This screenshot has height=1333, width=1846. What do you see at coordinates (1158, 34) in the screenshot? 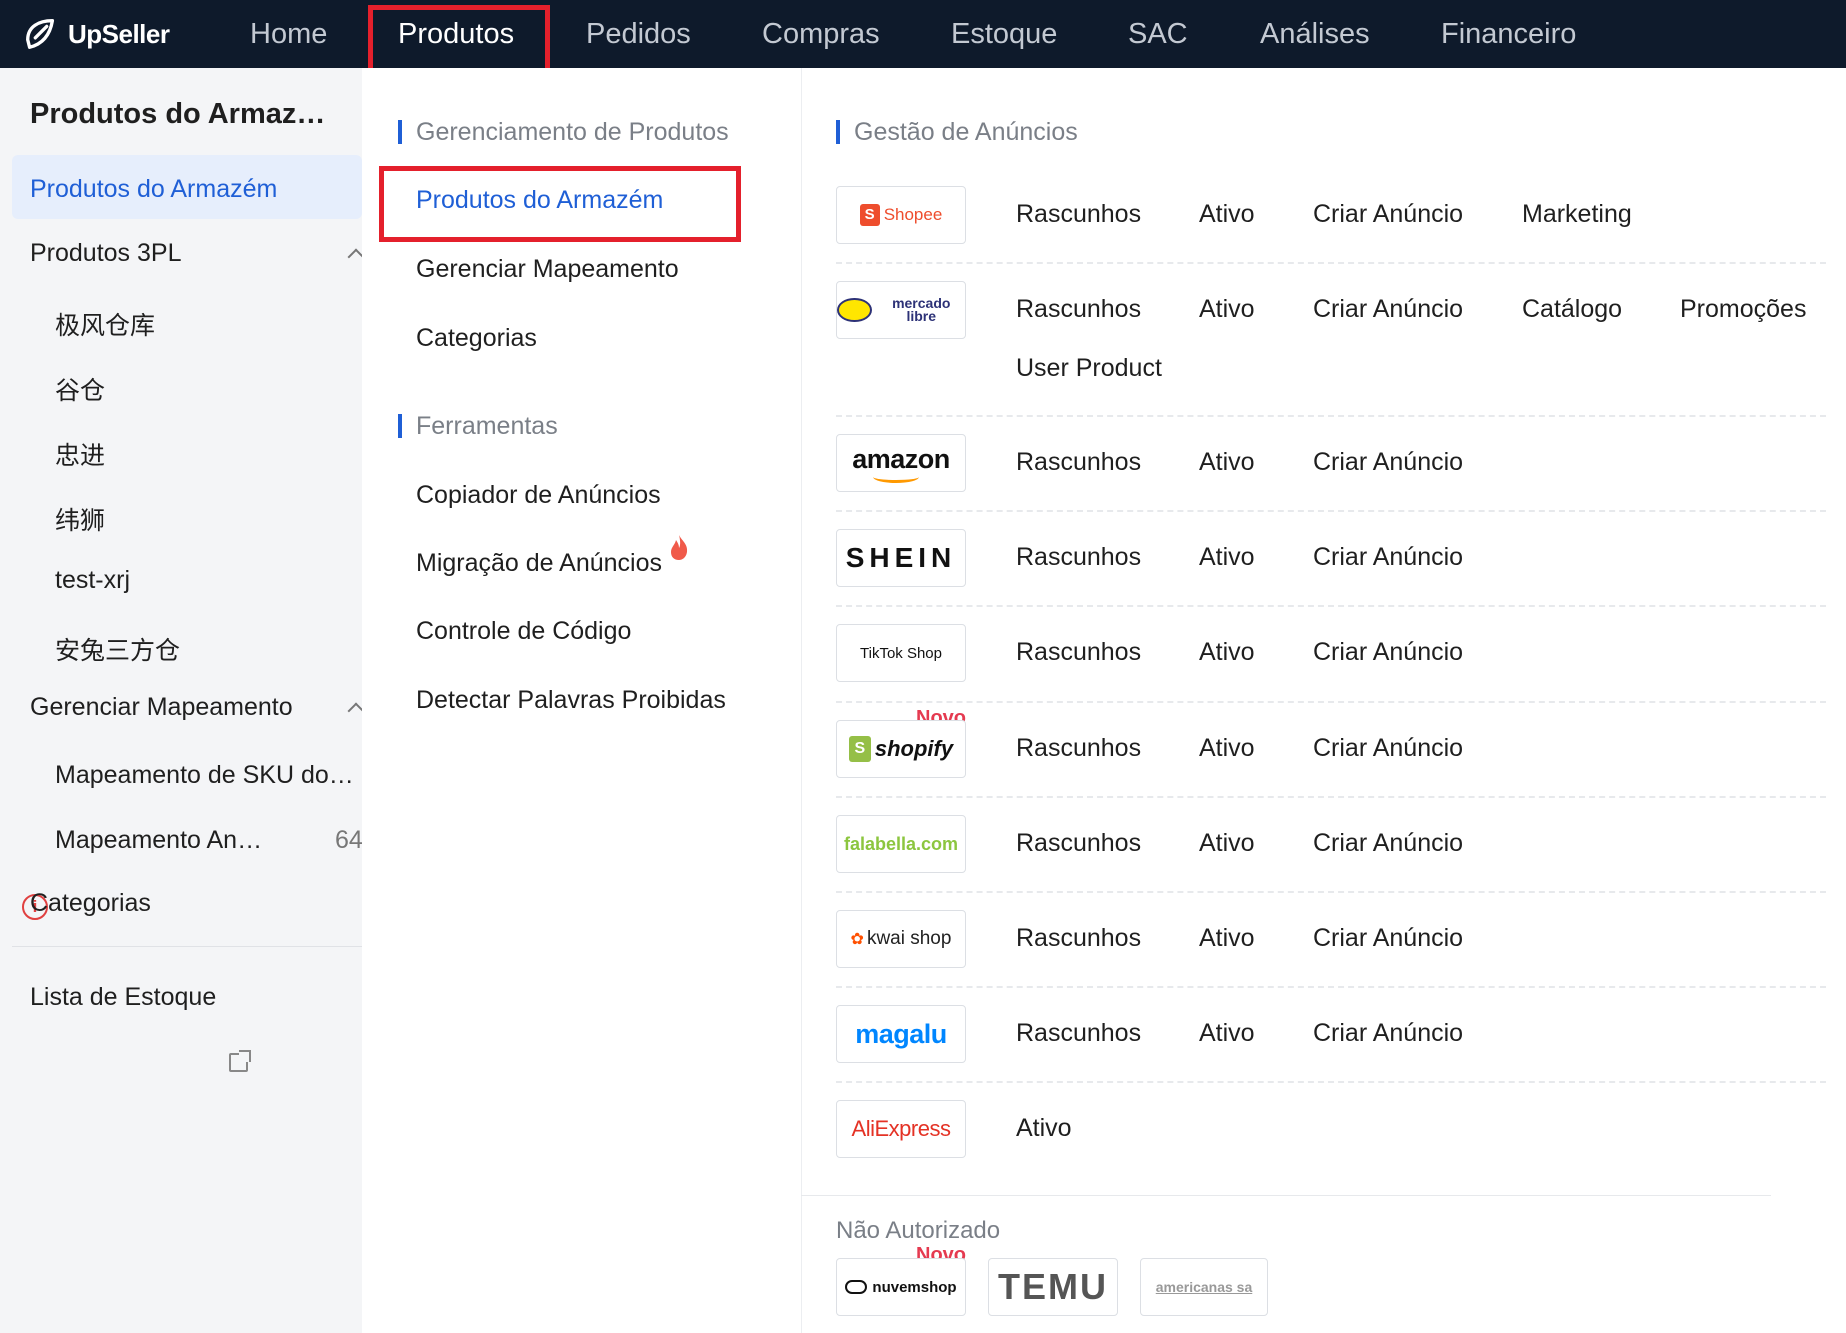
I see `nav-sac: SAC` at bounding box center [1158, 34].